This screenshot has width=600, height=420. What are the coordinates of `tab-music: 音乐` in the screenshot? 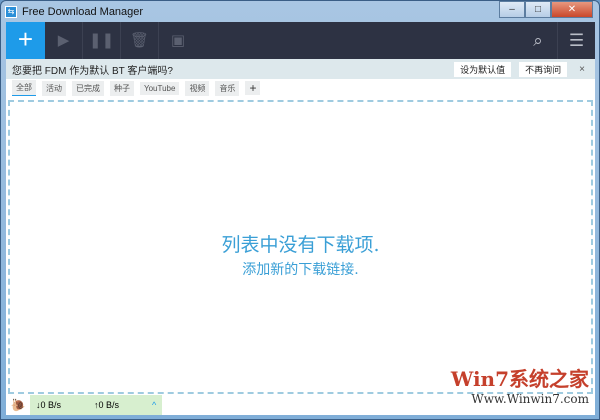 It's located at (227, 88).